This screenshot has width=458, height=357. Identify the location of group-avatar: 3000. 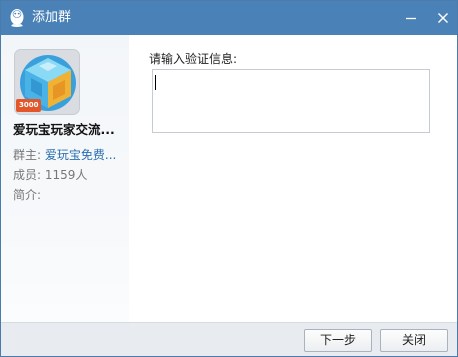
(47, 82).